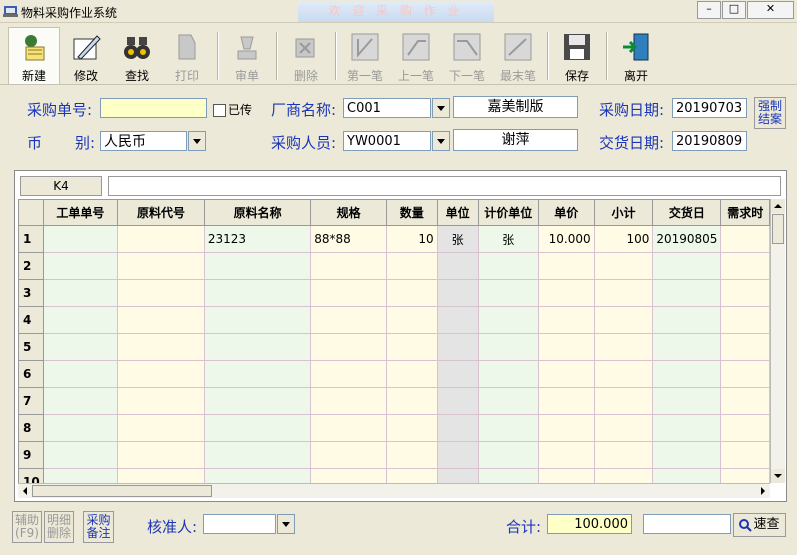 Image resolution: width=797 pixels, height=555 pixels. Describe the element at coordinates (687, 524) in the screenshot. I see `quick-search-input` at that location.